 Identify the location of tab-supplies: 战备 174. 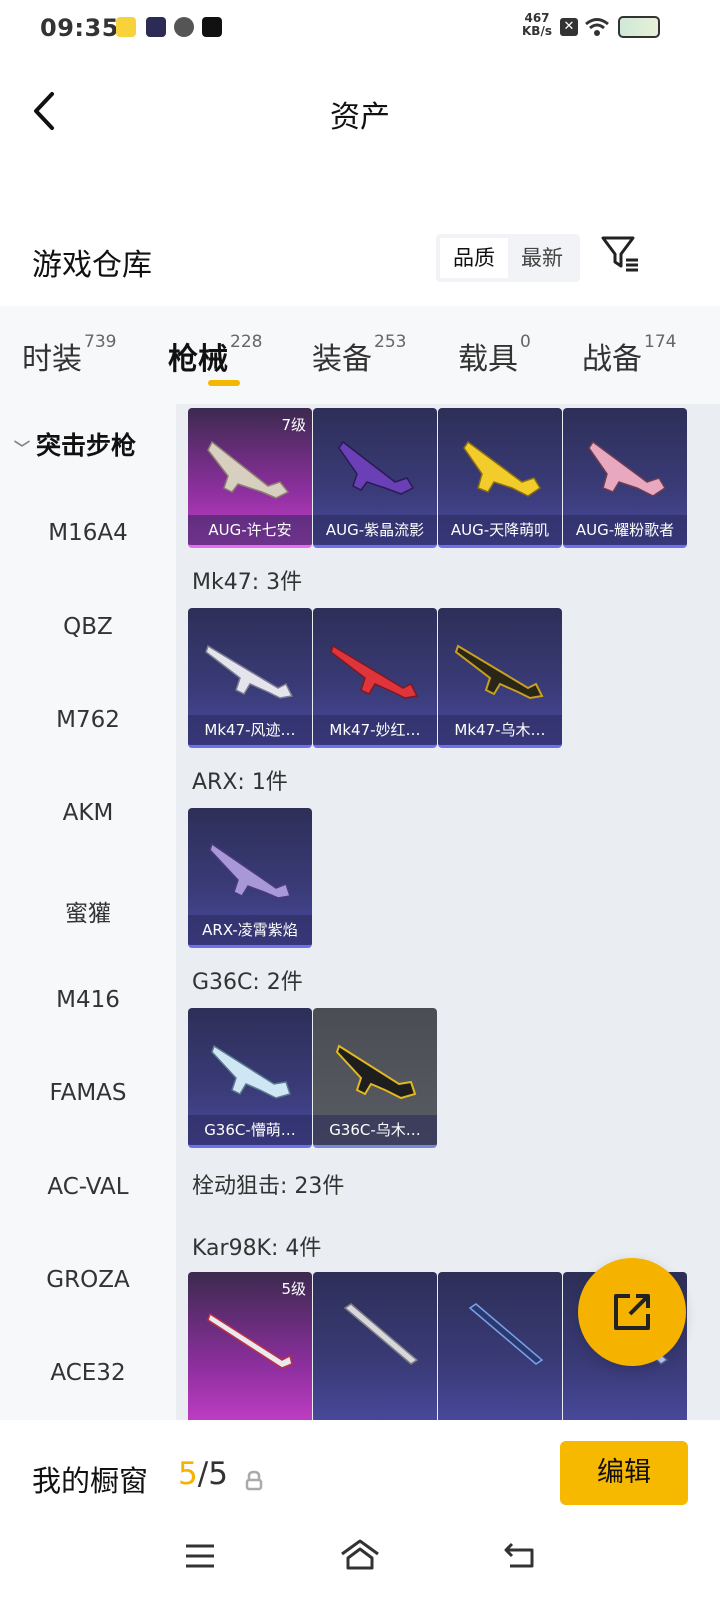
(629, 355).